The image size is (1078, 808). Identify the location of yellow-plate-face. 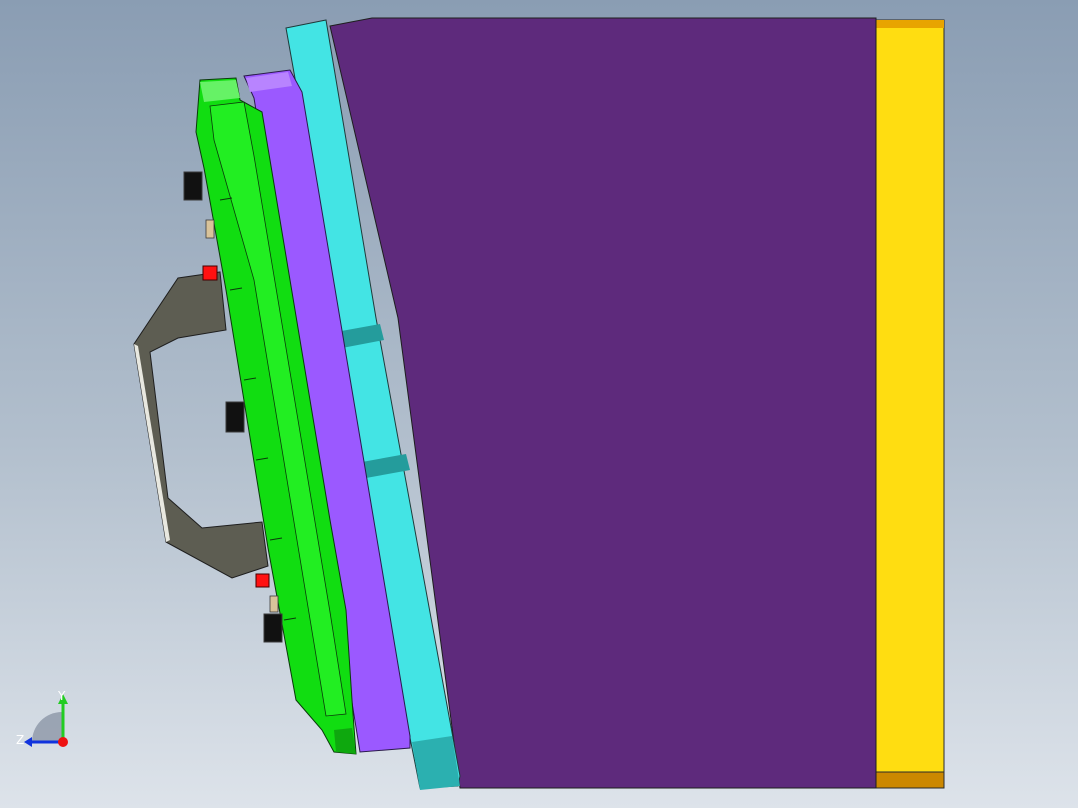
(909, 404).